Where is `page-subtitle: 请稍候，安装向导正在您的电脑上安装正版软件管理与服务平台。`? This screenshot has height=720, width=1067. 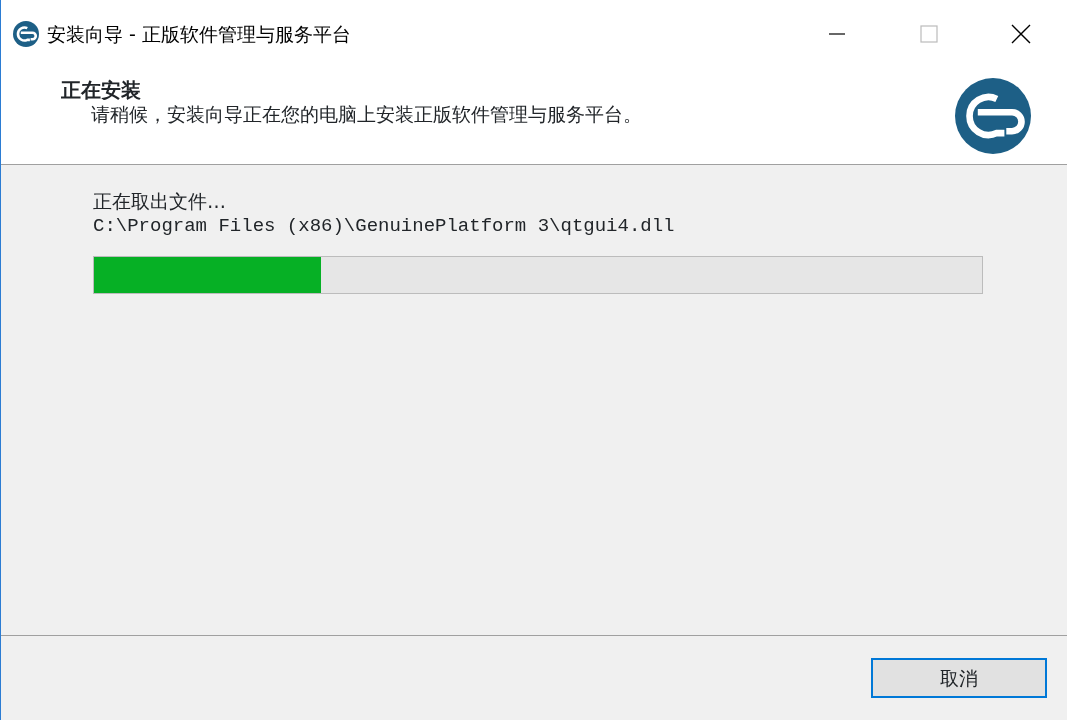 page-subtitle: 请稍候，安装向导正在您的电脑上安装正版软件管理与服务平台。 is located at coordinates (366, 114).